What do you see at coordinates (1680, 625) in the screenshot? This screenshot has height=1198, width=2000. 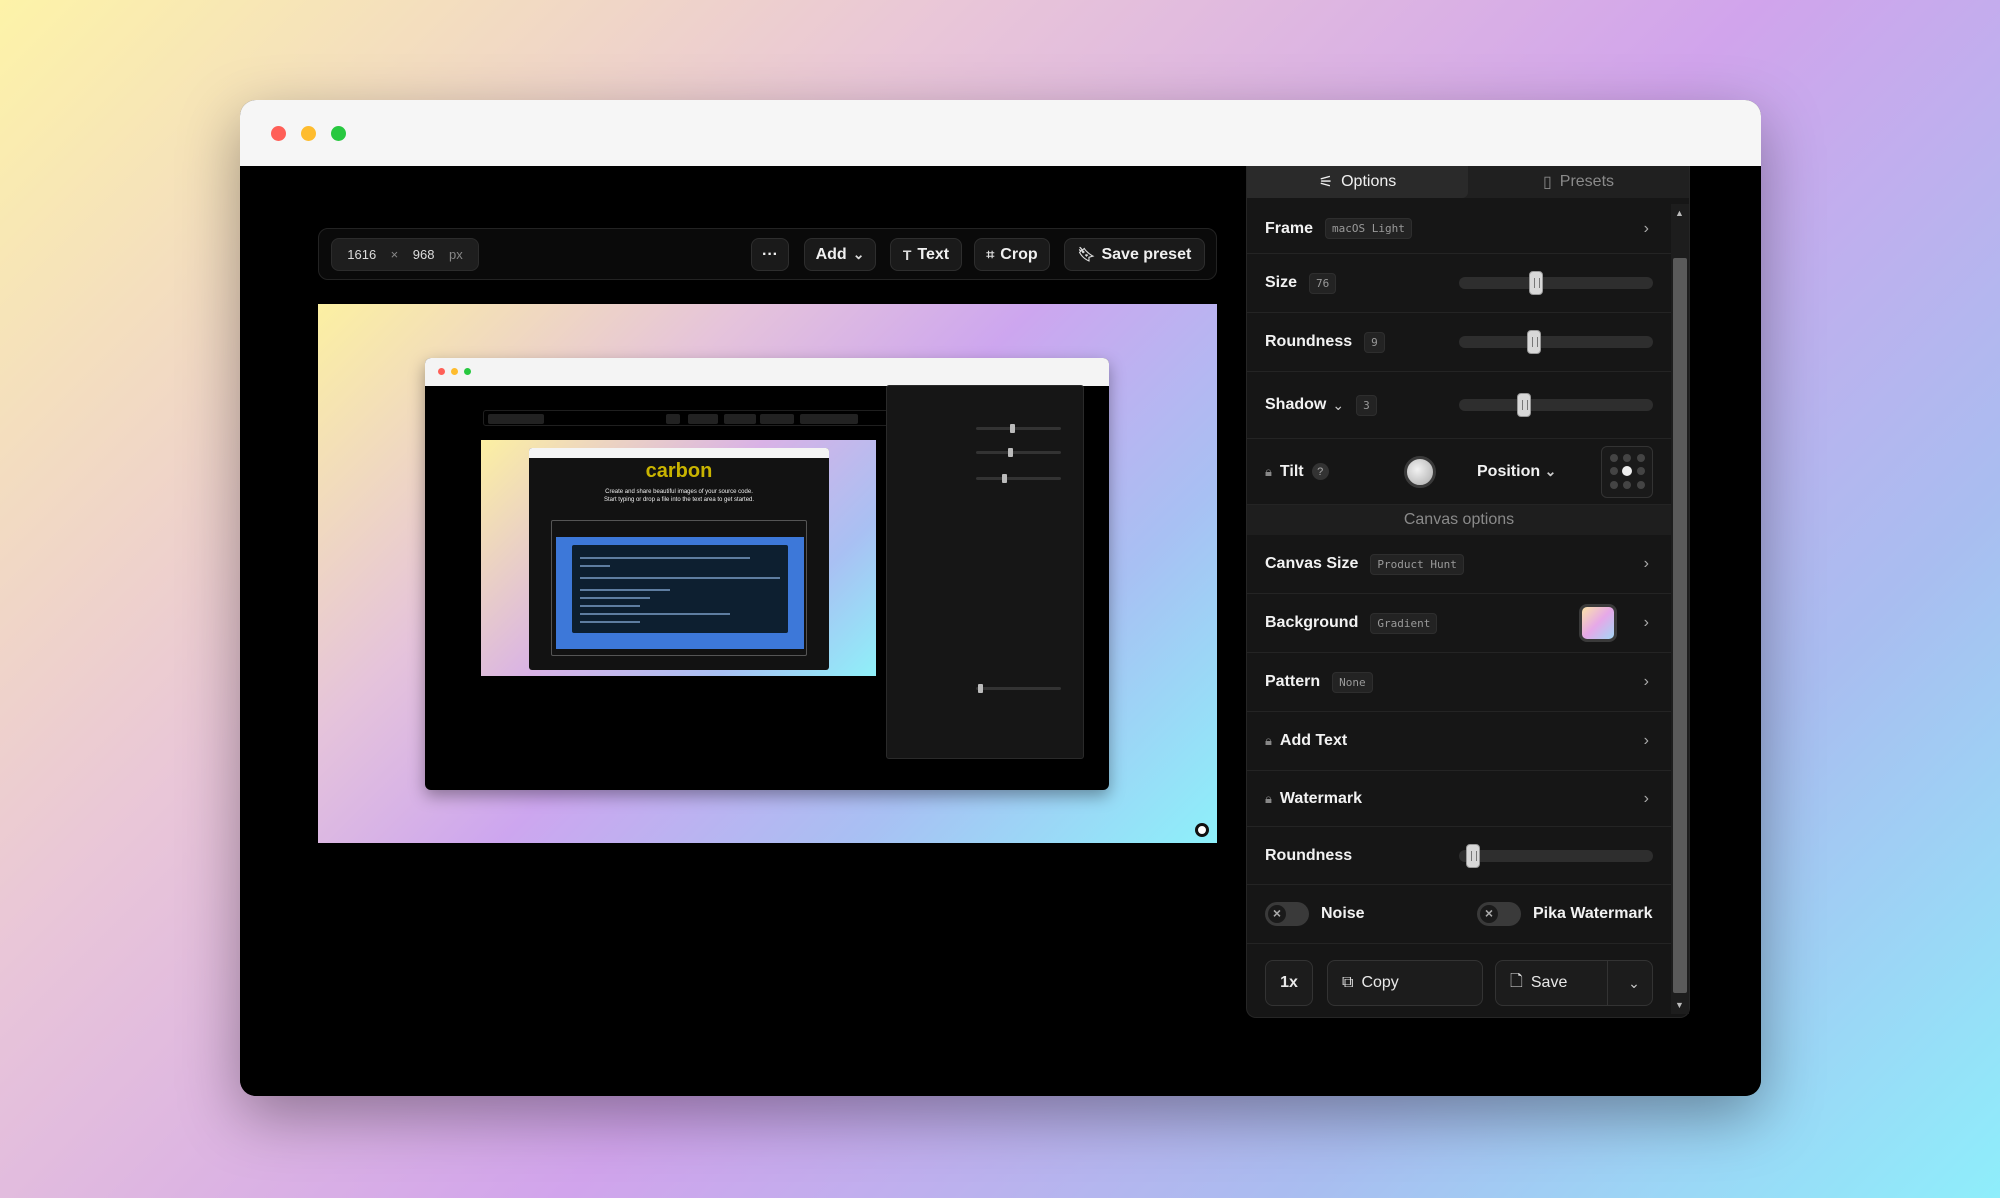 I see `scroll-thumb` at bounding box center [1680, 625].